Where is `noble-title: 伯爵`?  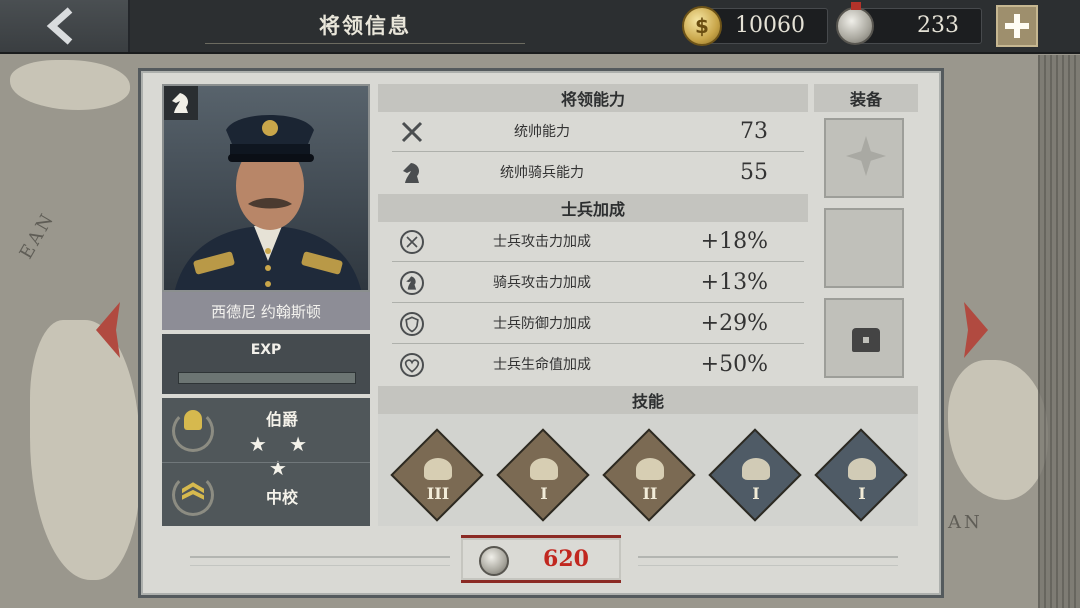 noble-title: 伯爵 is located at coordinates (281, 419).